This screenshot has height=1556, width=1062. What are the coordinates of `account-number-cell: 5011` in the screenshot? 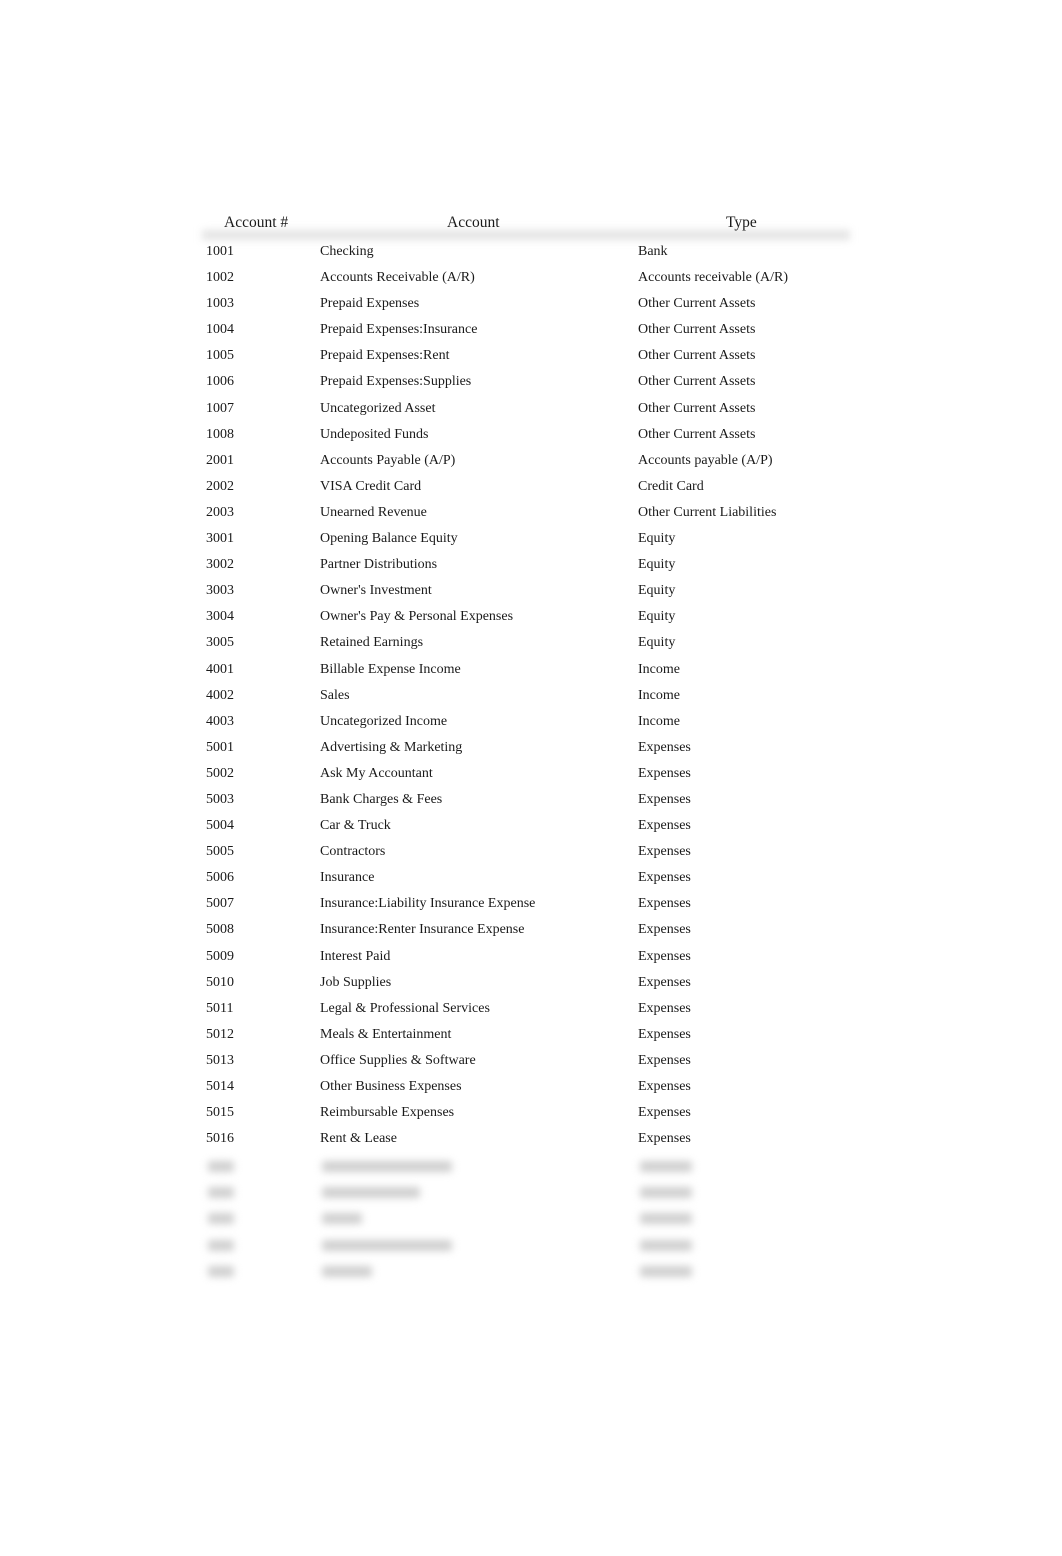 It's located at (220, 1008).